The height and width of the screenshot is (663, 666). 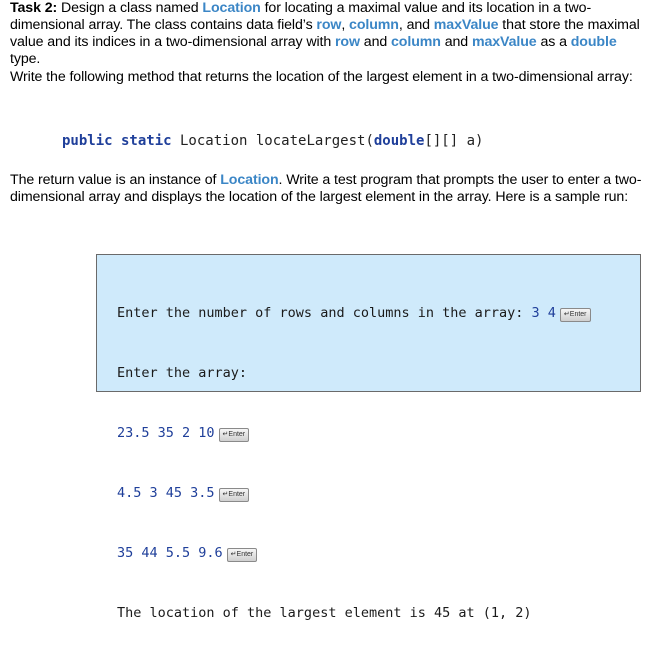 What do you see at coordinates (170, 553) in the screenshot?
I see `sample-user-input: 35 44 5.5 9.6` at bounding box center [170, 553].